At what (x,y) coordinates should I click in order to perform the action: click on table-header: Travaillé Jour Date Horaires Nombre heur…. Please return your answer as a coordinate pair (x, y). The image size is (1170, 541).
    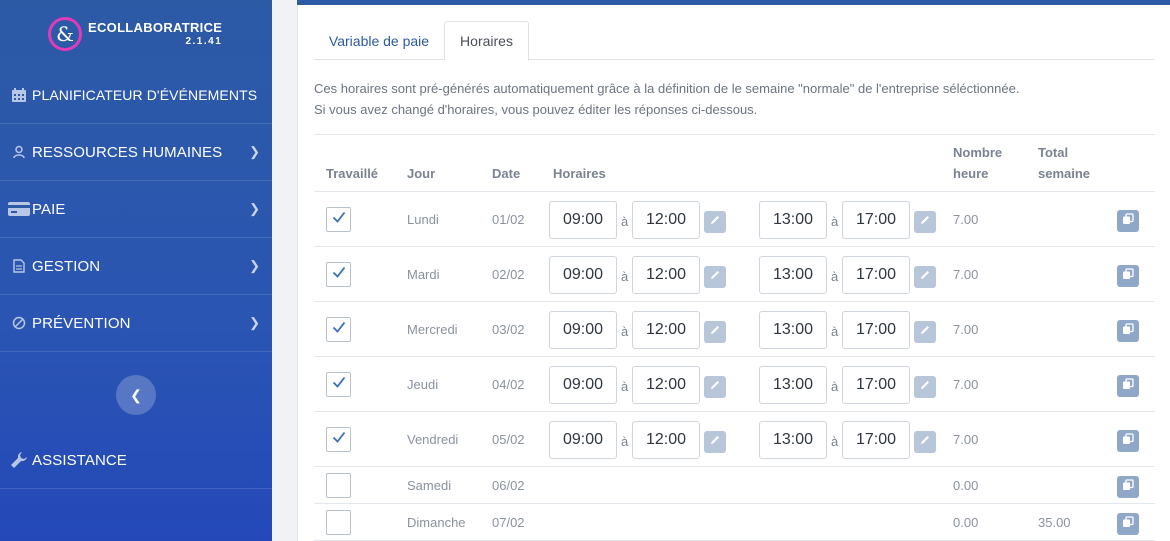
    Looking at the image, I should click on (734, 163).